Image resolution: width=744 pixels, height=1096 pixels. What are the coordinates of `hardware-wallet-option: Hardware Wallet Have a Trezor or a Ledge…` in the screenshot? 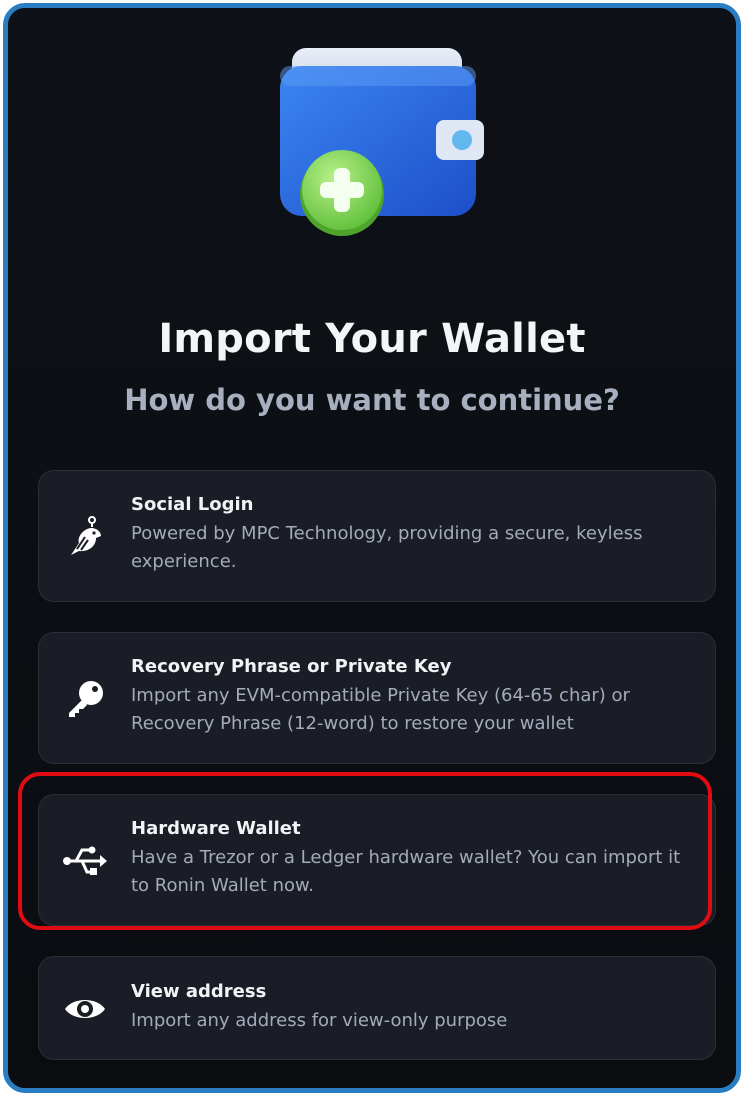 It's located at (377, 860).